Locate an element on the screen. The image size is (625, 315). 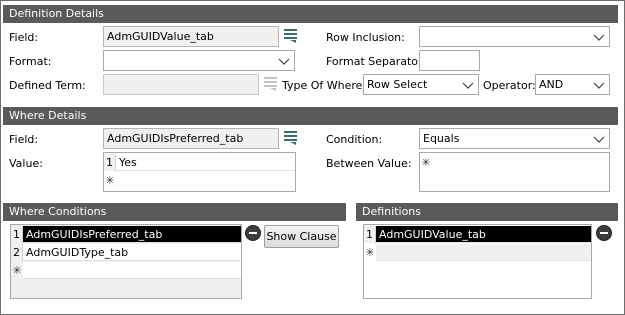
table-row: 1 AdmGUIDValue_tab is located at coordinates (477, 234).